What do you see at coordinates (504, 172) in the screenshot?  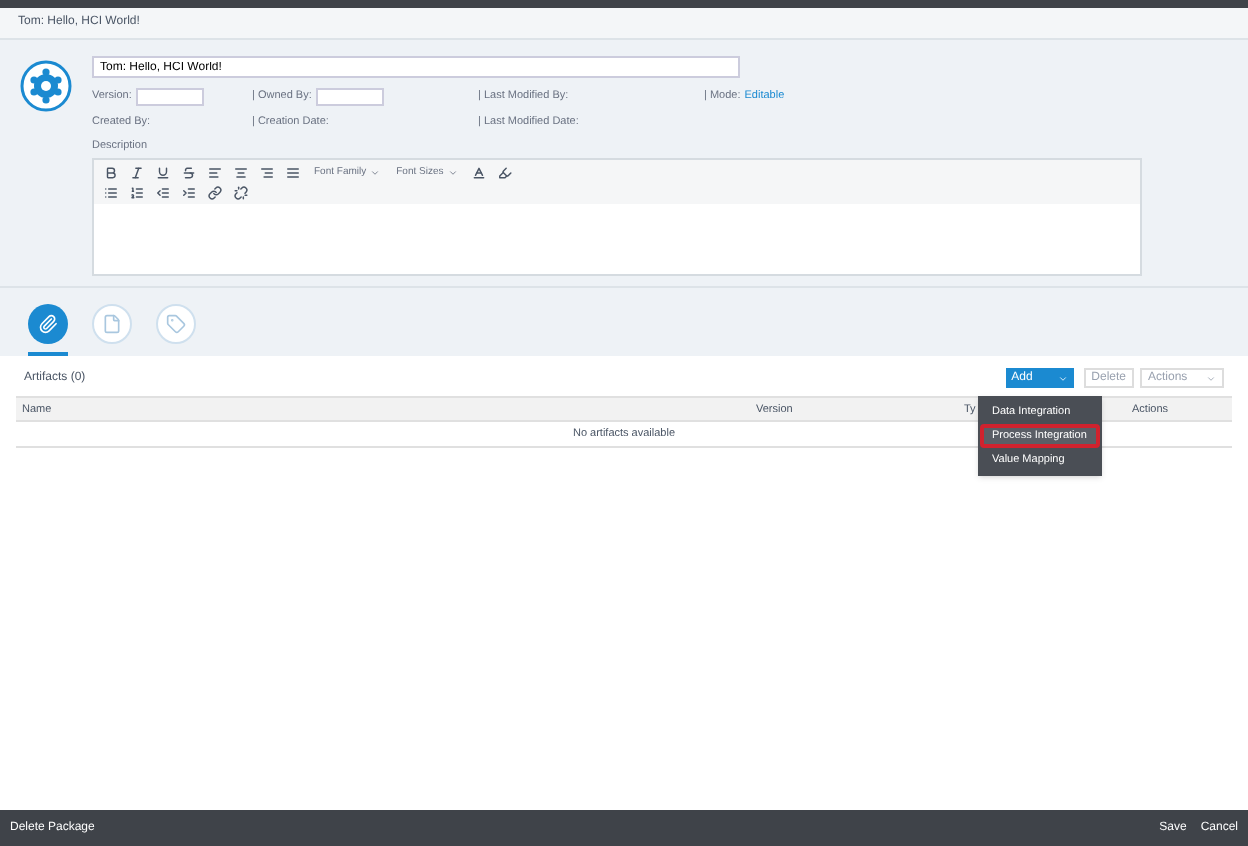 I see `bg-color-icon` at bounding box center [504, 172].